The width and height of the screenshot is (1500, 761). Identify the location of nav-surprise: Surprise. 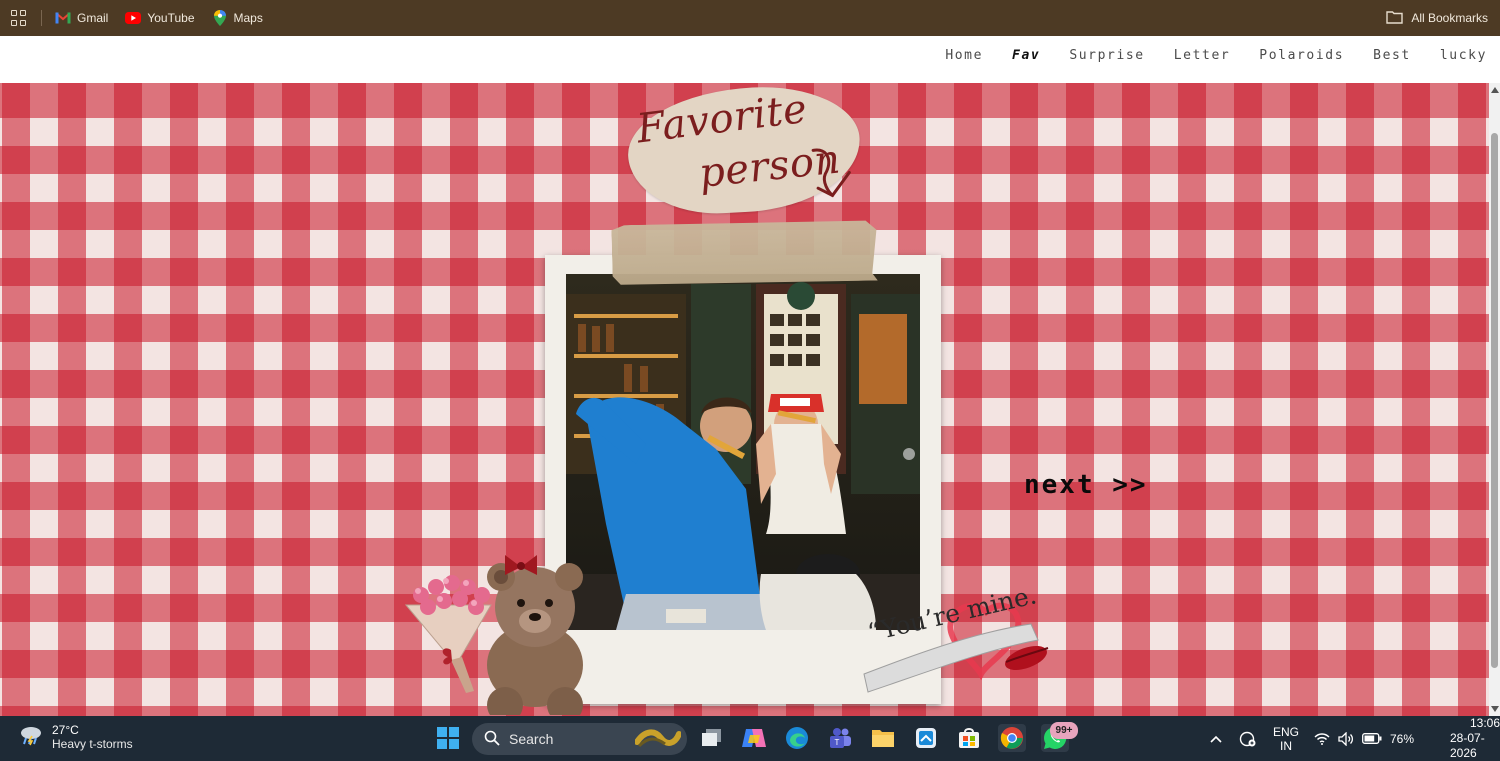
(1106, 55).